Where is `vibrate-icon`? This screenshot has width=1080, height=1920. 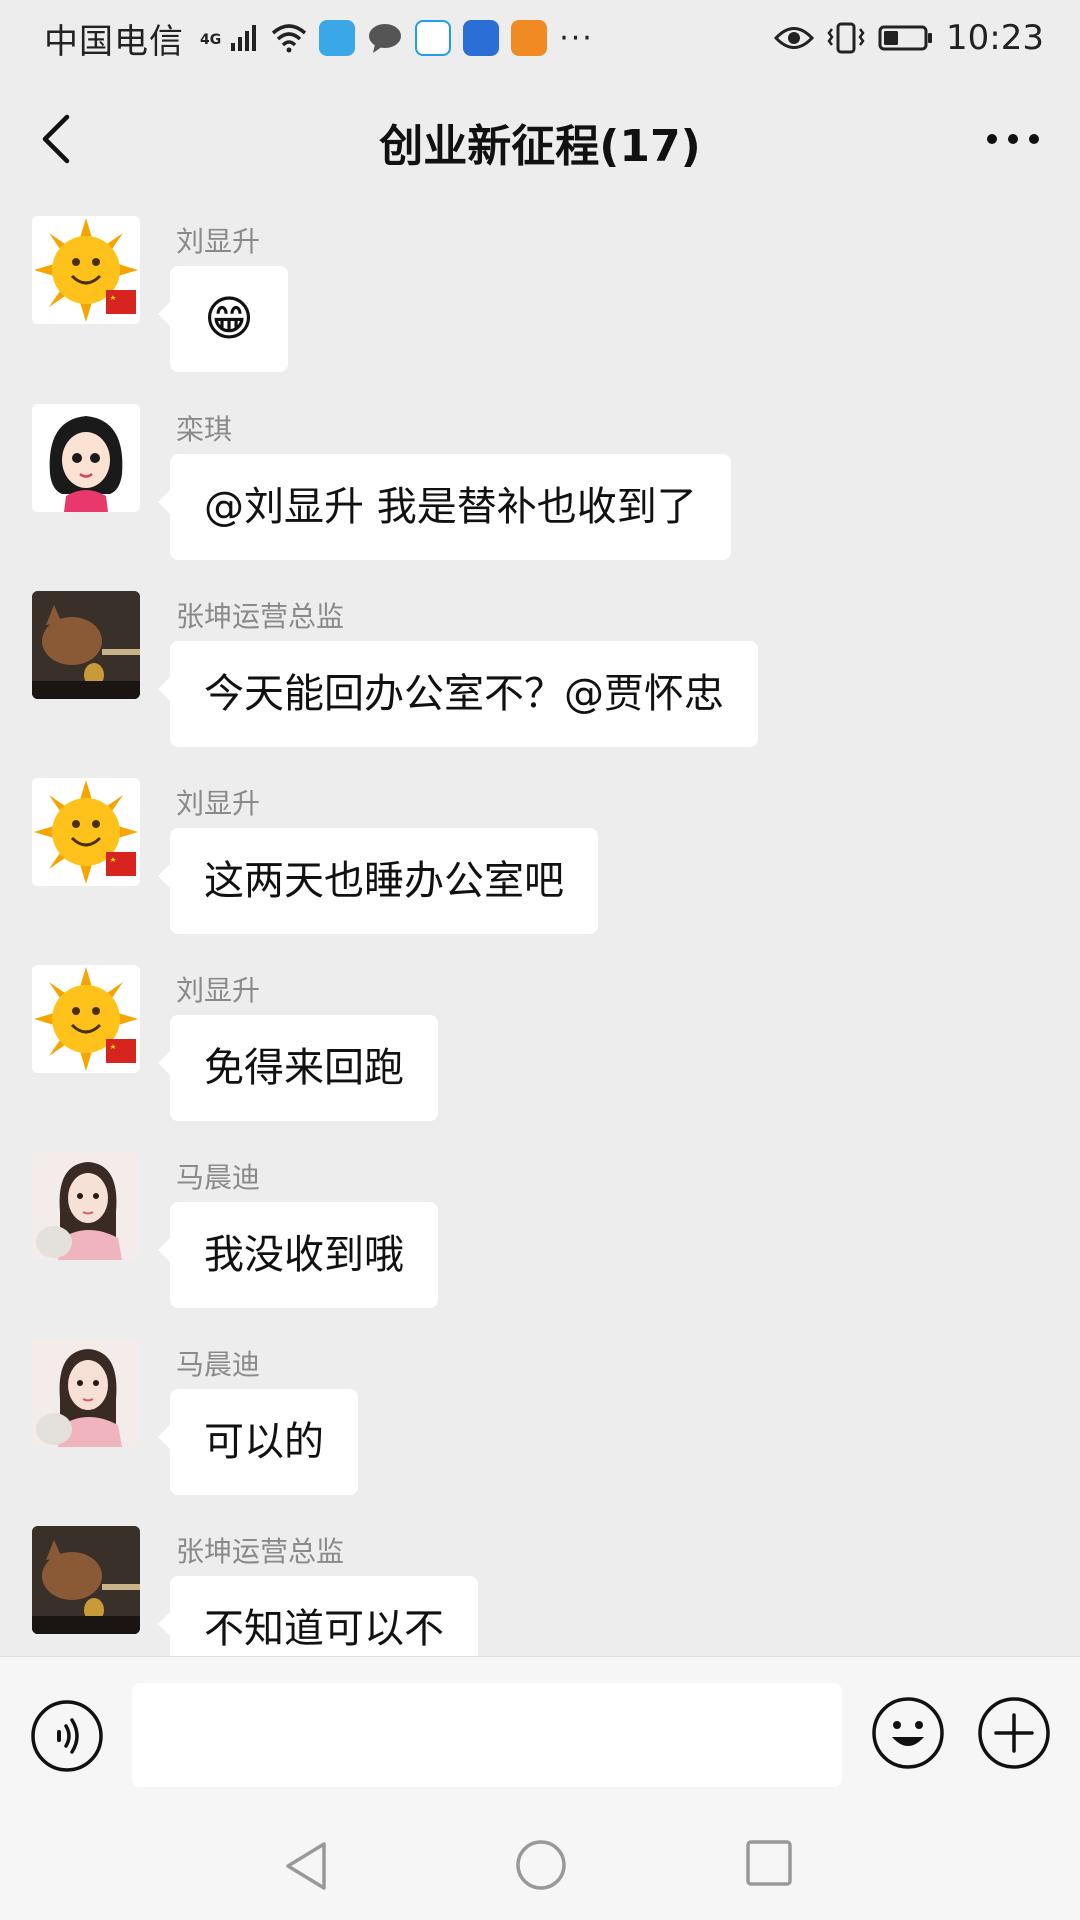
vibrate-icon is located at coordinates (846, 38).